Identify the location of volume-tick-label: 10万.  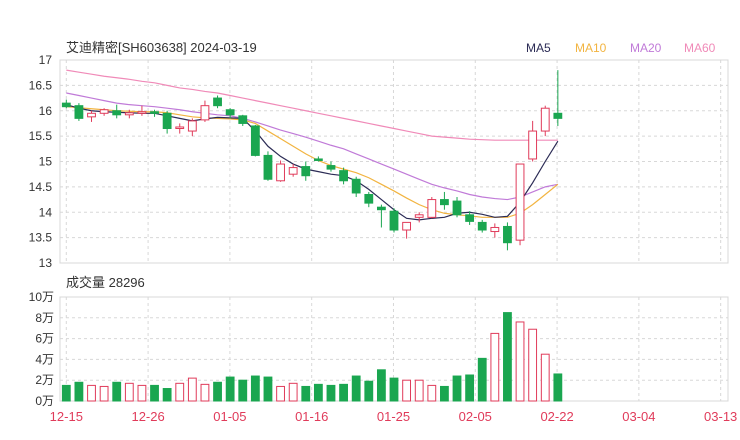
(41, 297).